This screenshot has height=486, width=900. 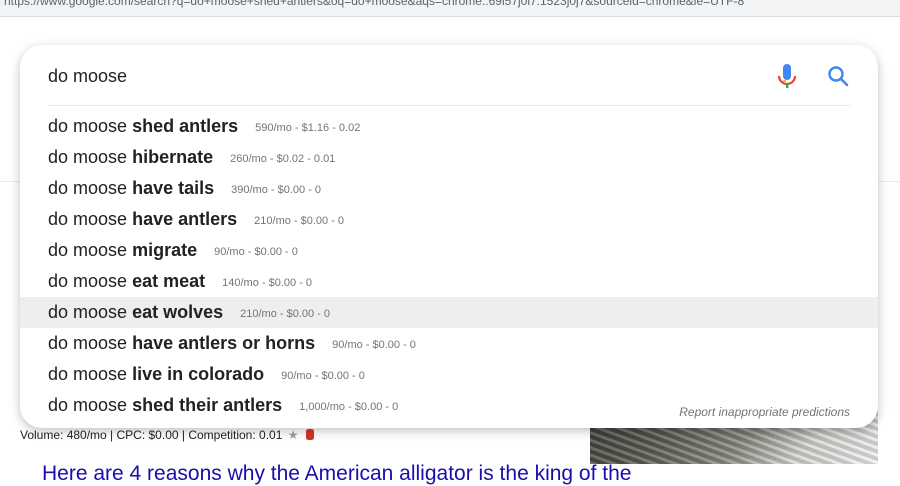 What do you see at coordinates (309, 434) in the screenshot?
I see `database-icon` at bounding box center [309, 434].